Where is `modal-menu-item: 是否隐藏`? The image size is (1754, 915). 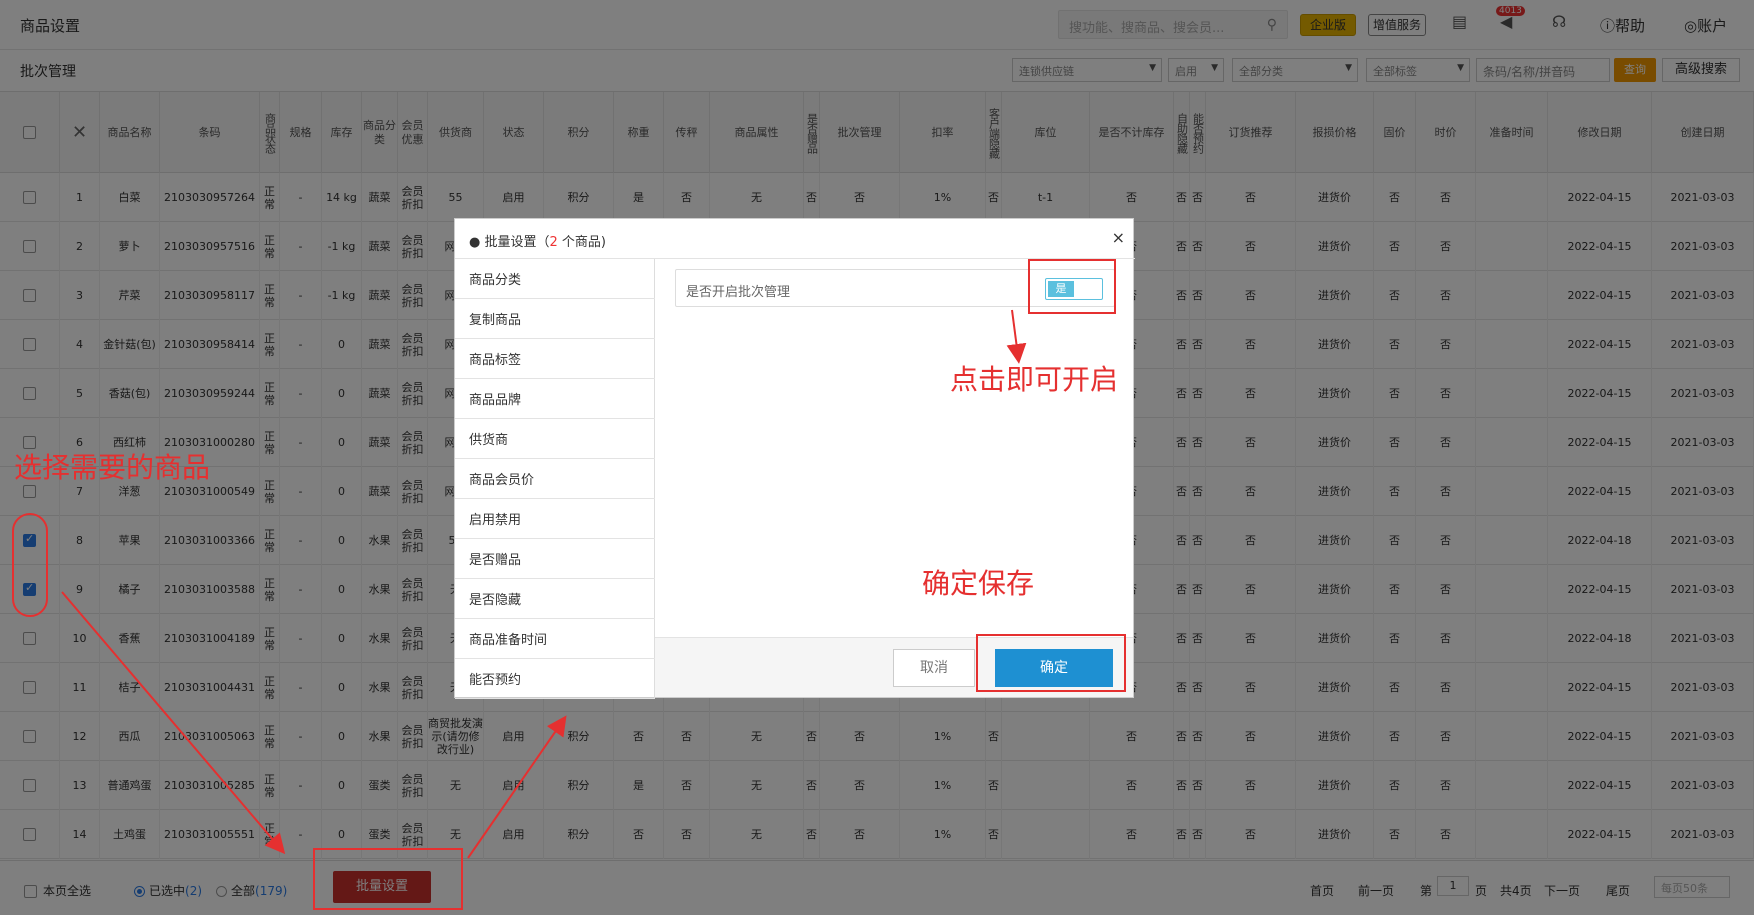 modal-menu-item: 是否隐藏 is located at coordinates (555, 599).